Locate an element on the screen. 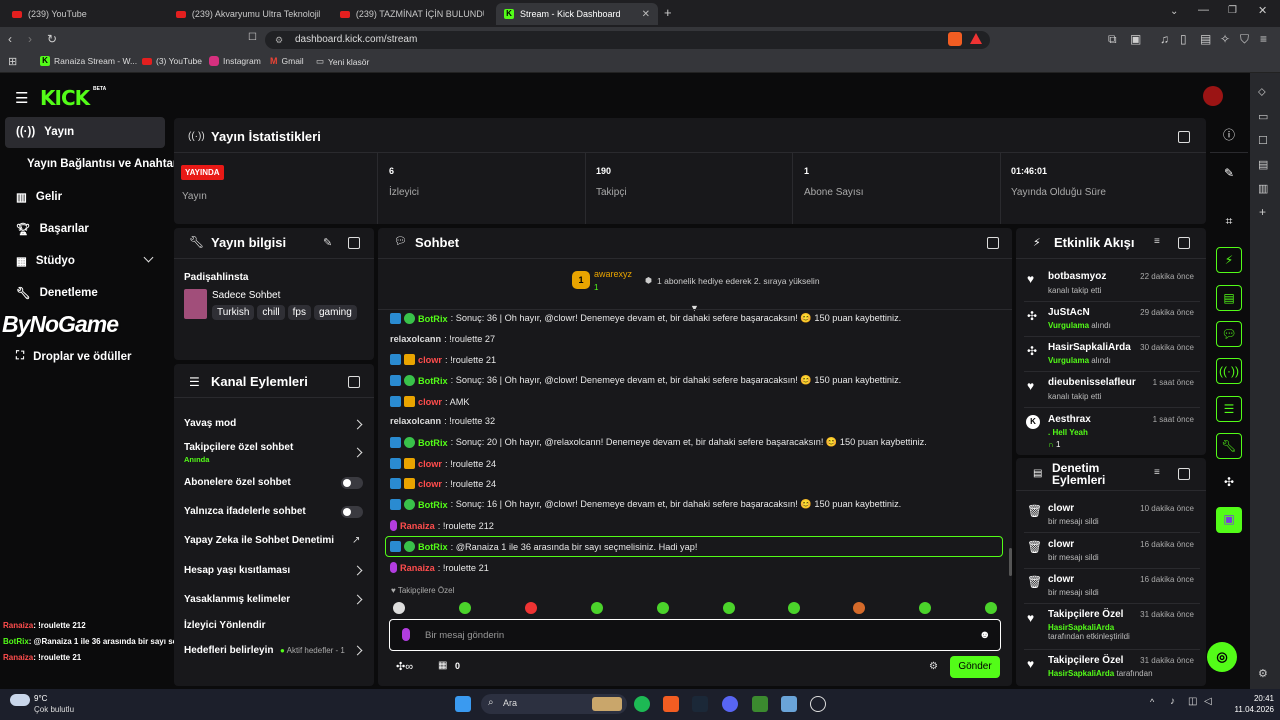 This screenshot has width=1280, height=720. wrench-icon: 🔧︎ is located at coordinates (1229, 446).